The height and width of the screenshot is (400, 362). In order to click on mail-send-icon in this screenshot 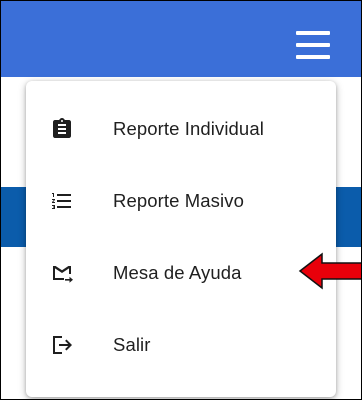, I will do `click(63, 274)`.